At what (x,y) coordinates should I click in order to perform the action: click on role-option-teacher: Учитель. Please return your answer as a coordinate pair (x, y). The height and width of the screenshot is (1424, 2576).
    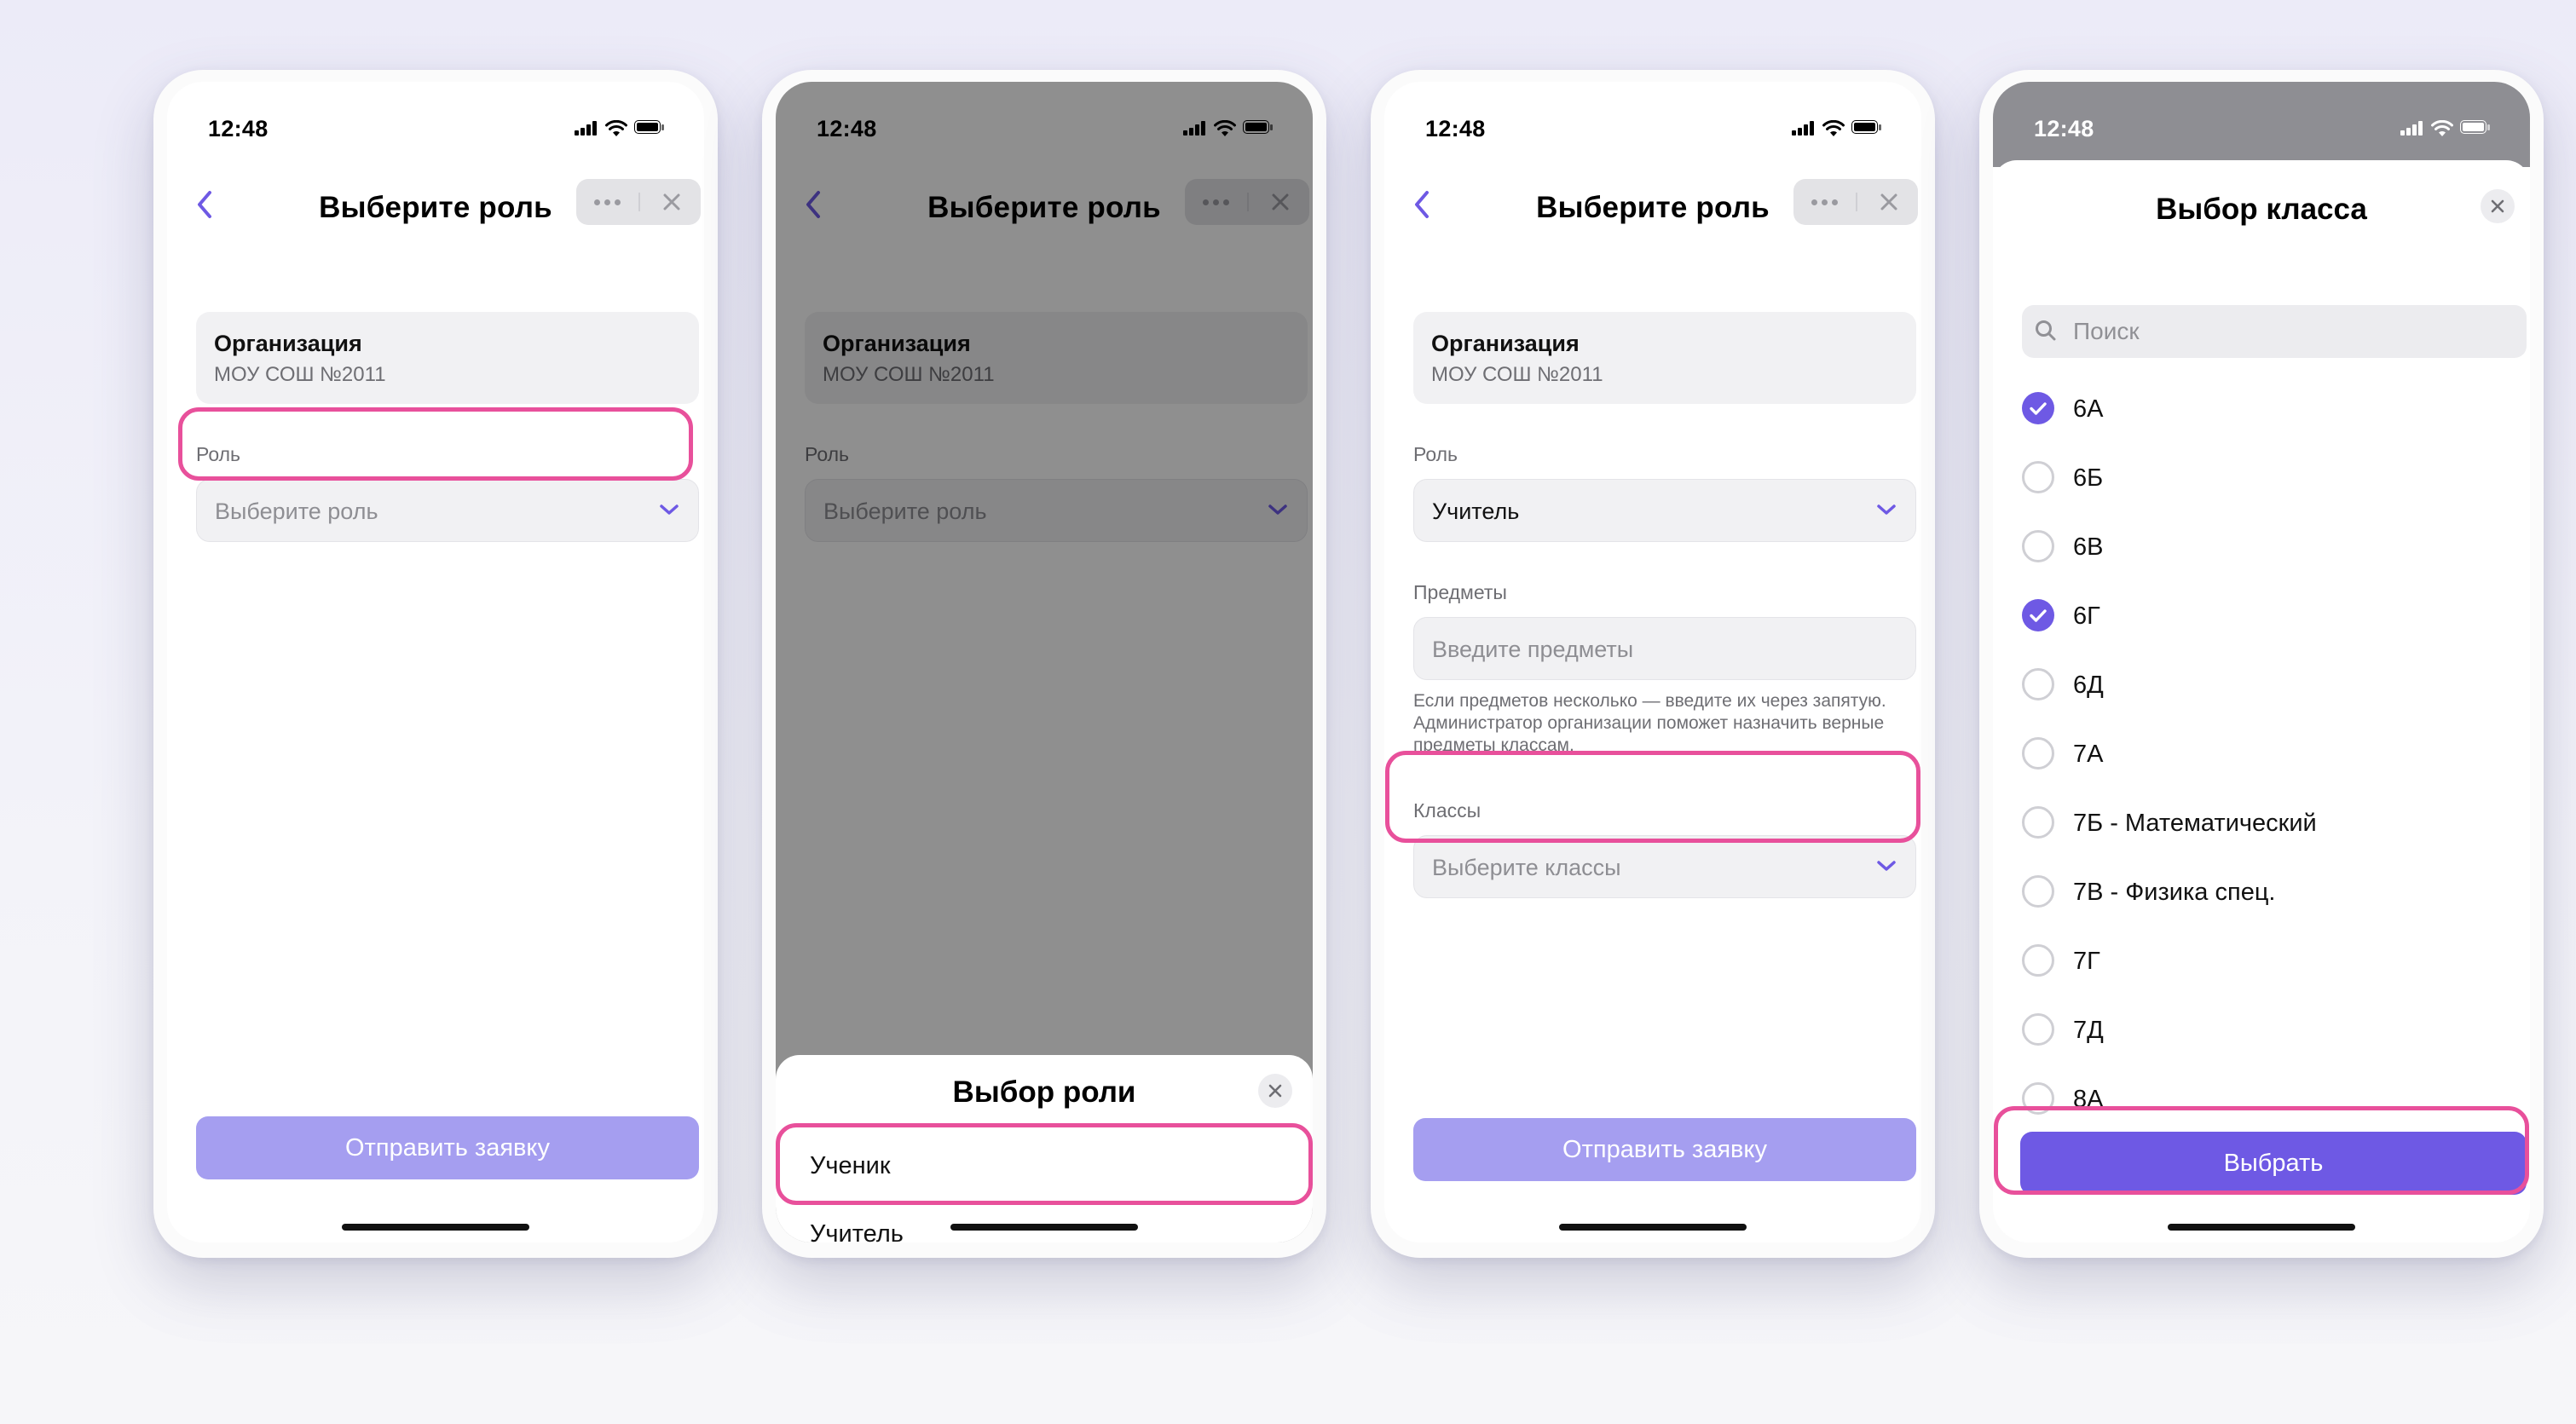
    Looking at the image, I should click on (1044, 1221).